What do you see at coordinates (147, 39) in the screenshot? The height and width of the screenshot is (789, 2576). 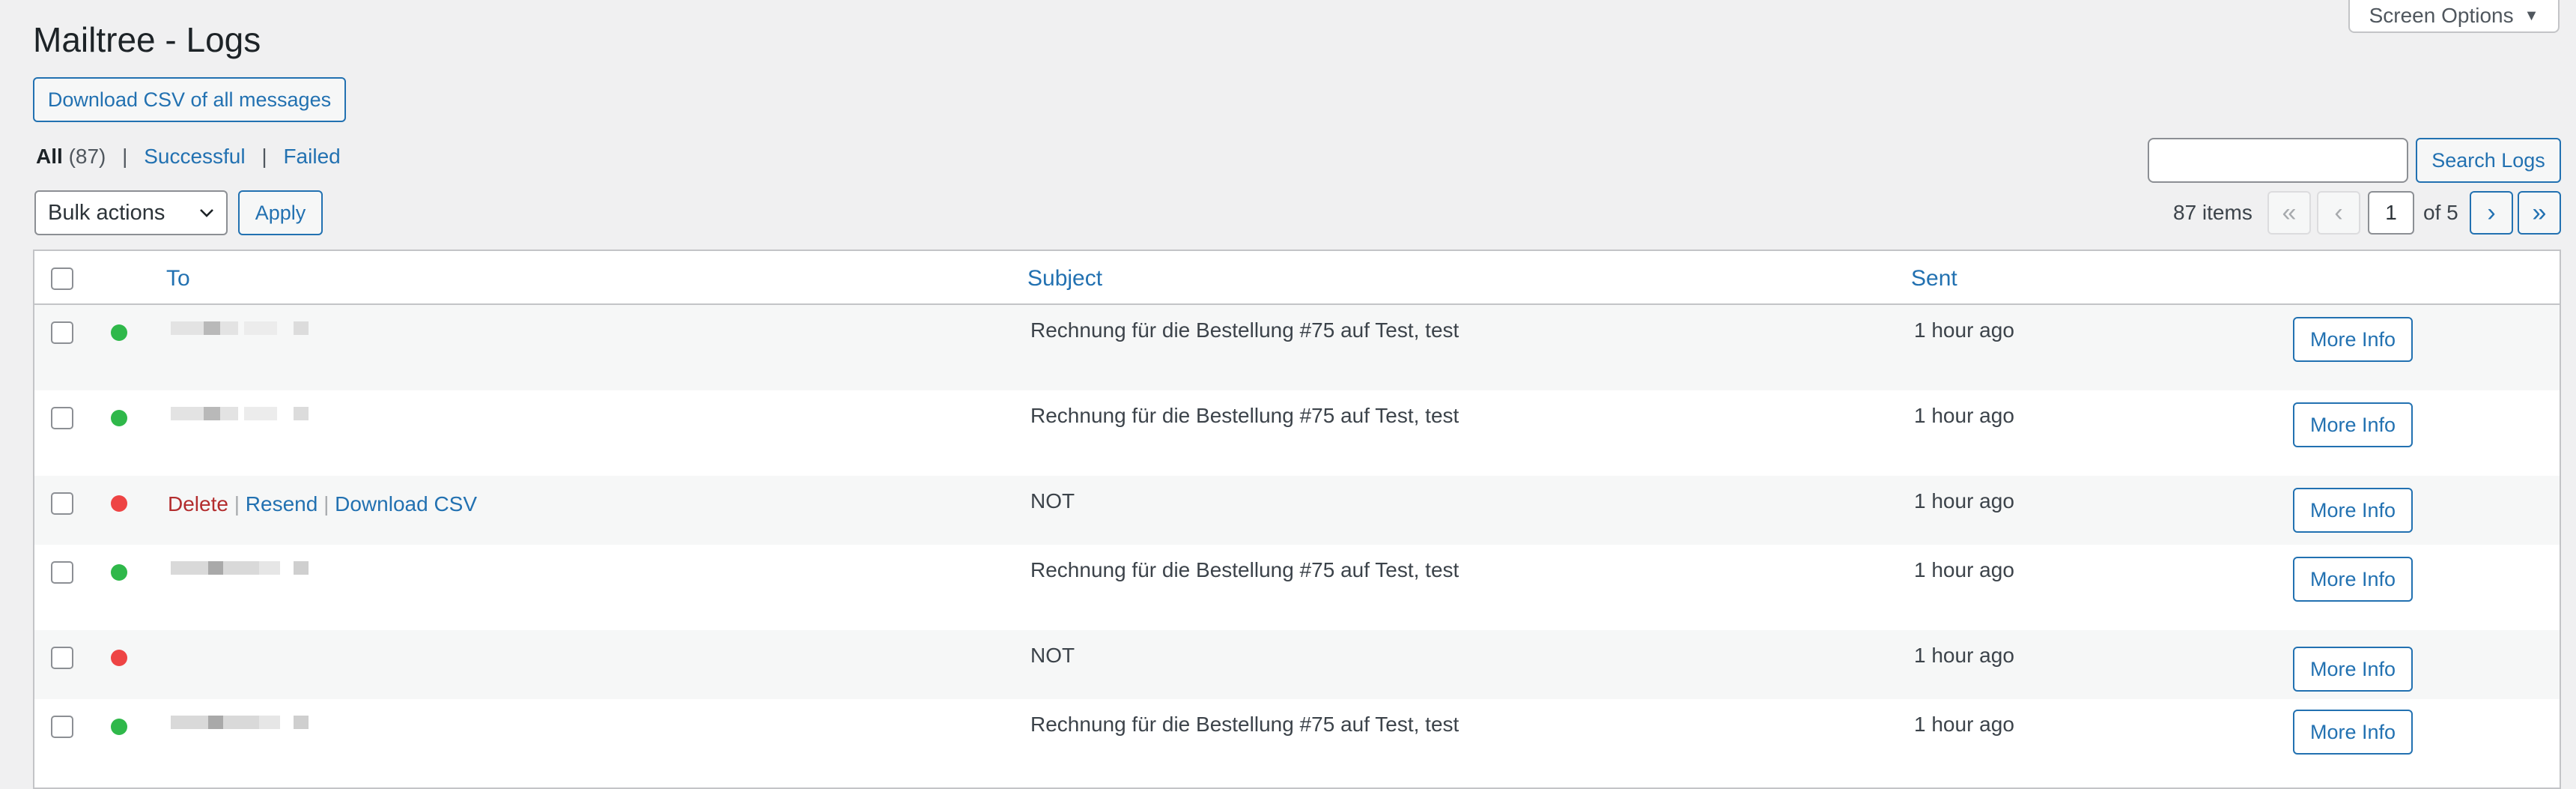 I see `page-title: Mailtree - Logs` at bounding box center [147, 39].